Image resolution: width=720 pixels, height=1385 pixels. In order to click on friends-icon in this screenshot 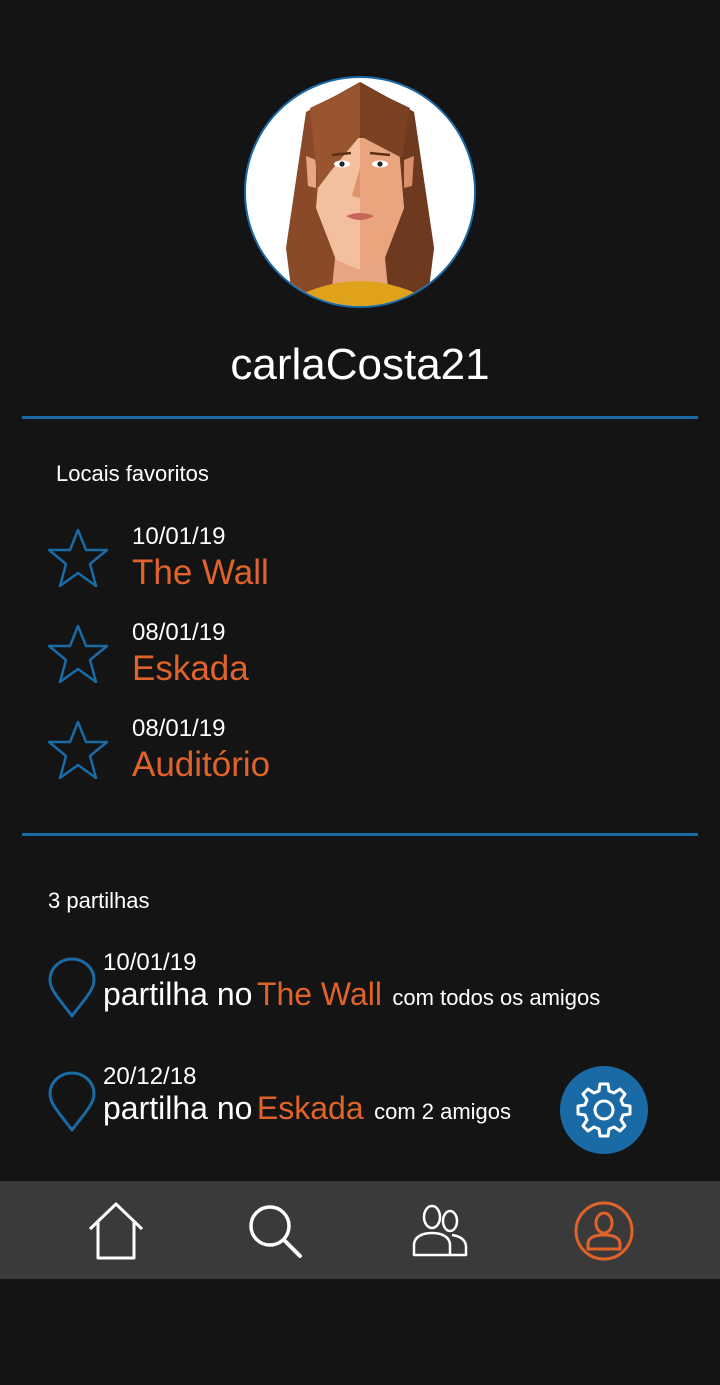, I will do `click(440, 1231)`.